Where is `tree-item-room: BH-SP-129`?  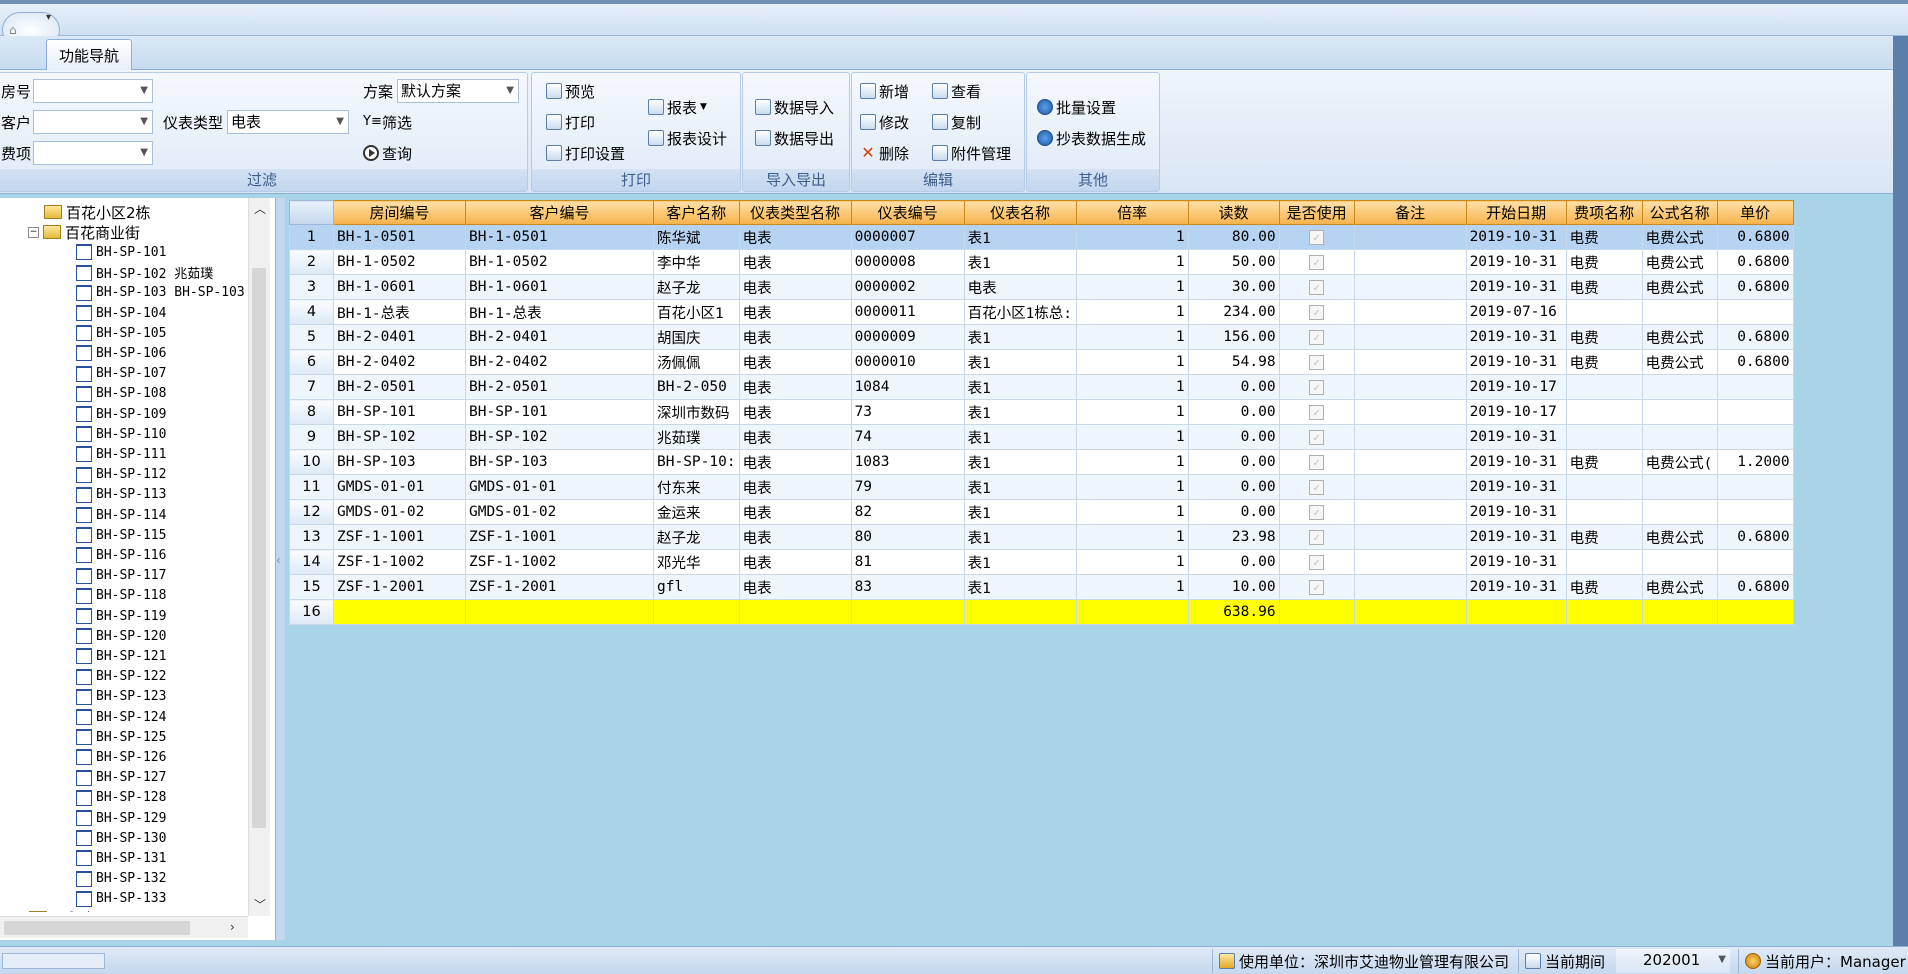
tree-item-room: BH-SP-129 is located at coordinates (121, 818).